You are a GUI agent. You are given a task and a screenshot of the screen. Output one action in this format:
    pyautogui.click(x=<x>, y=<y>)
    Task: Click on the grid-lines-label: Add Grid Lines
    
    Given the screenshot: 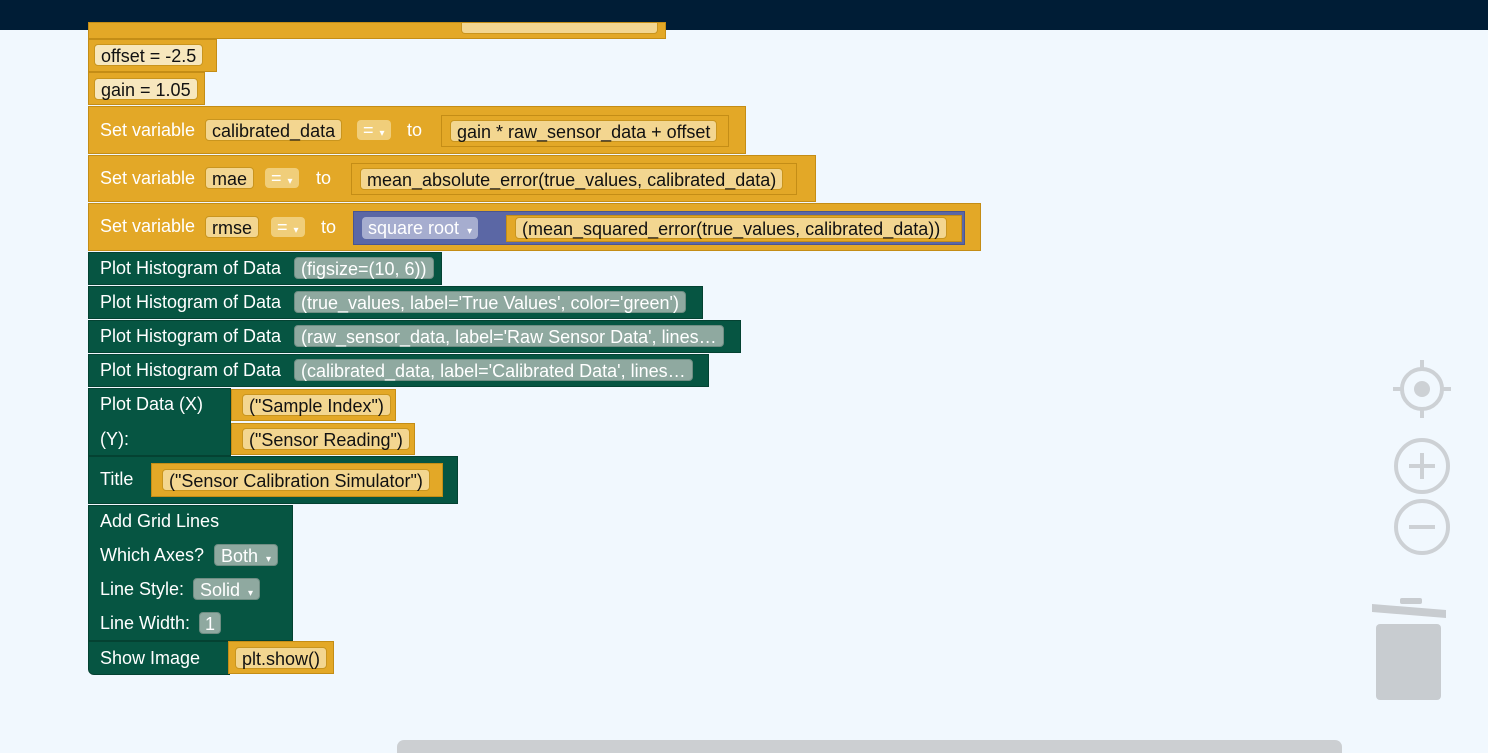 What is the action you would take?
    pyautogui.click(x=160, y=521)
    